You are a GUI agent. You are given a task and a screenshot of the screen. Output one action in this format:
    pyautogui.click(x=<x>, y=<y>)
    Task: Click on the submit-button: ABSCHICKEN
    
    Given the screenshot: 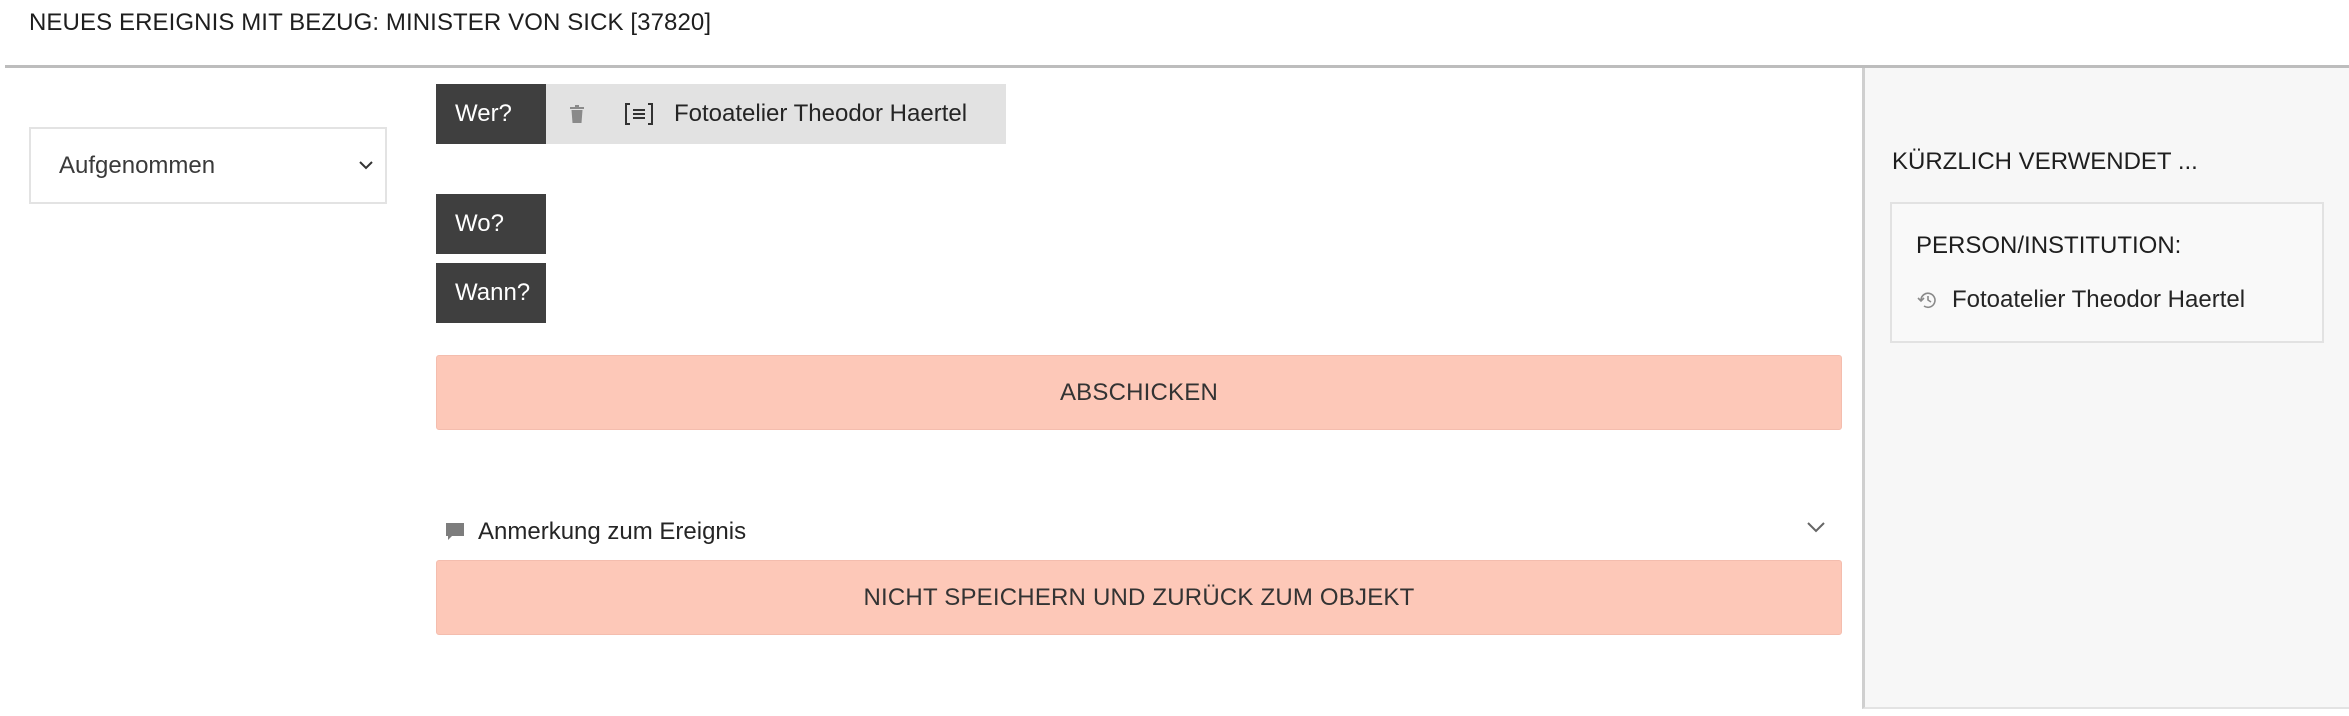 What is the action you would take?
    pyautogui.click(x=1139, y=392)
    